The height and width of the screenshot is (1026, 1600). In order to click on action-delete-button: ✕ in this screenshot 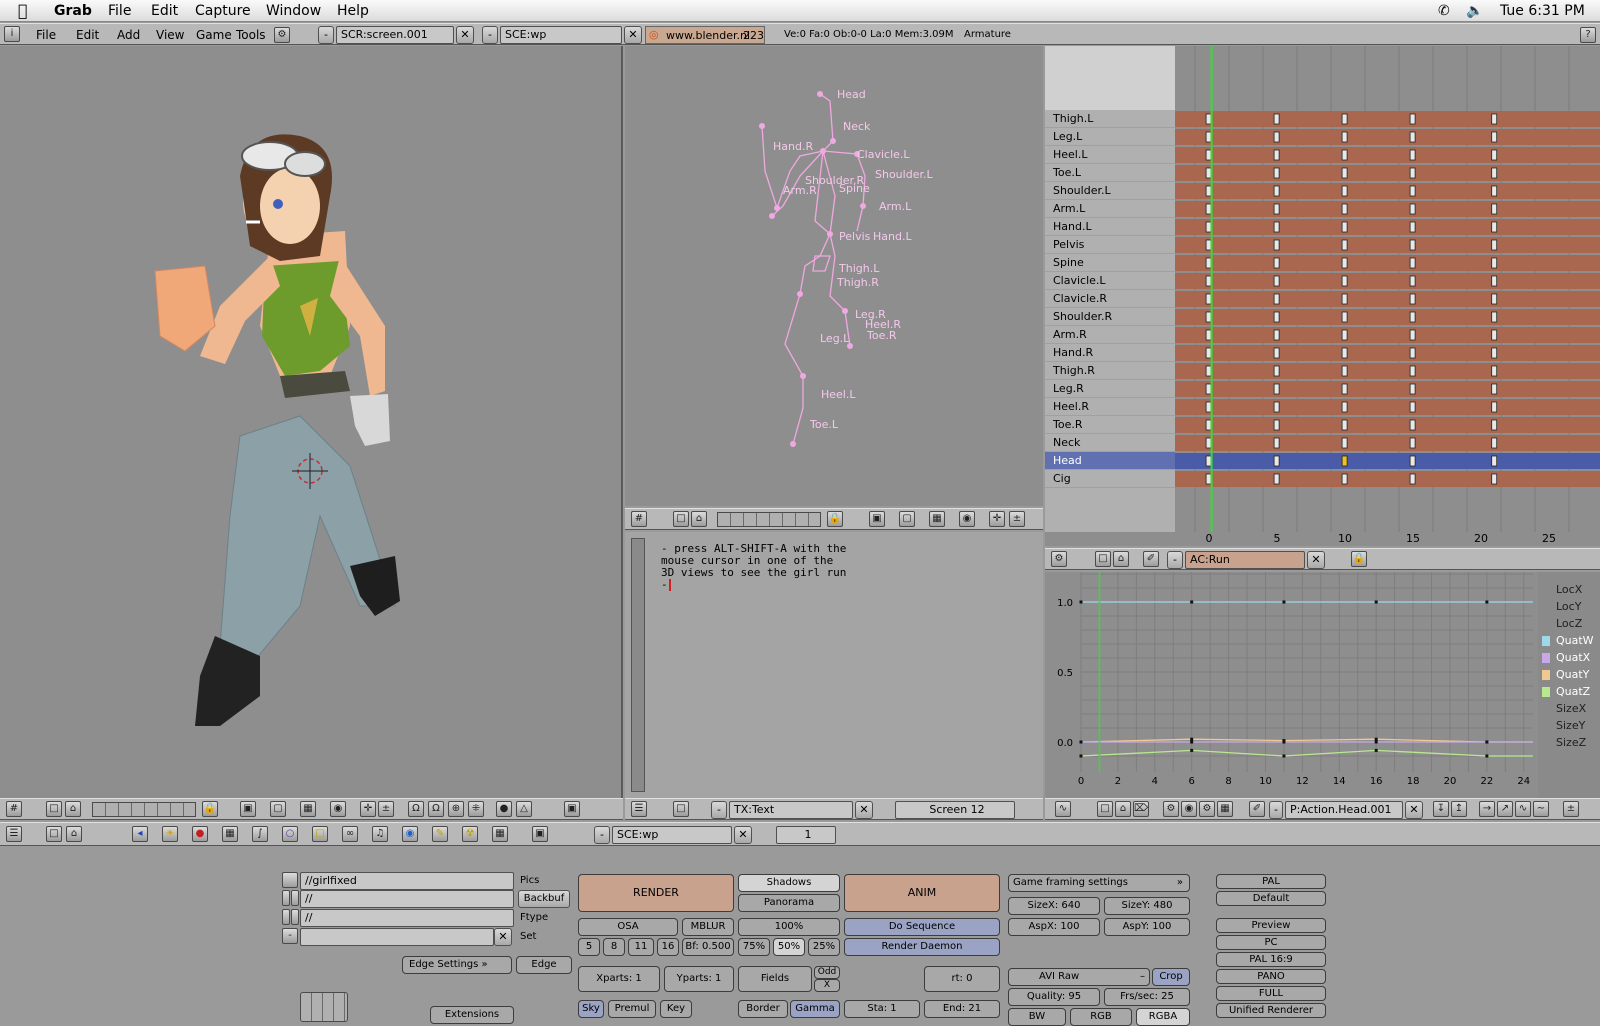, I will do `click(1316, 560)`.